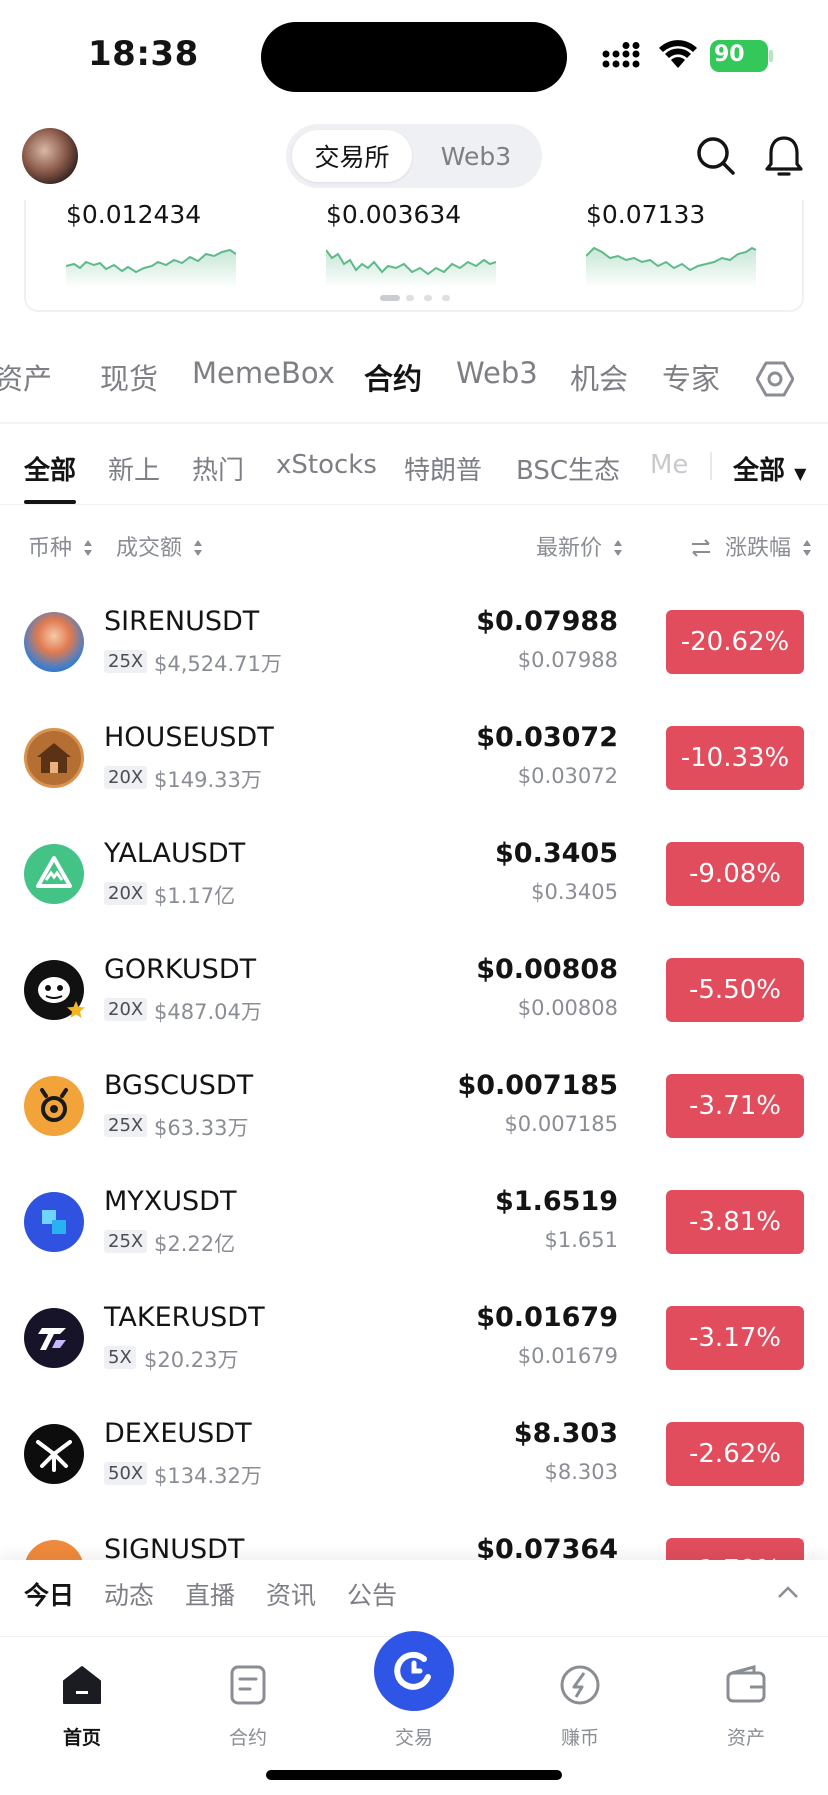 Image resolution: width=828 pixels, height=1795 pixels. Describe the element at coordinates (49, 1594) in the screenshot. I see `news-tab-today: 今日` at that location.